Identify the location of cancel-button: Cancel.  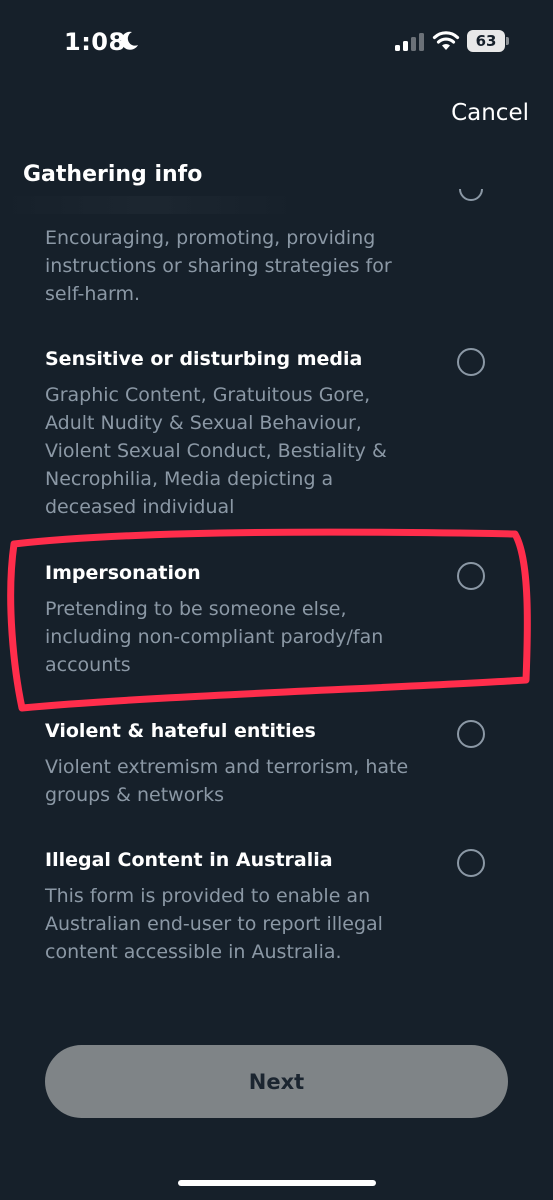
(490, 113).